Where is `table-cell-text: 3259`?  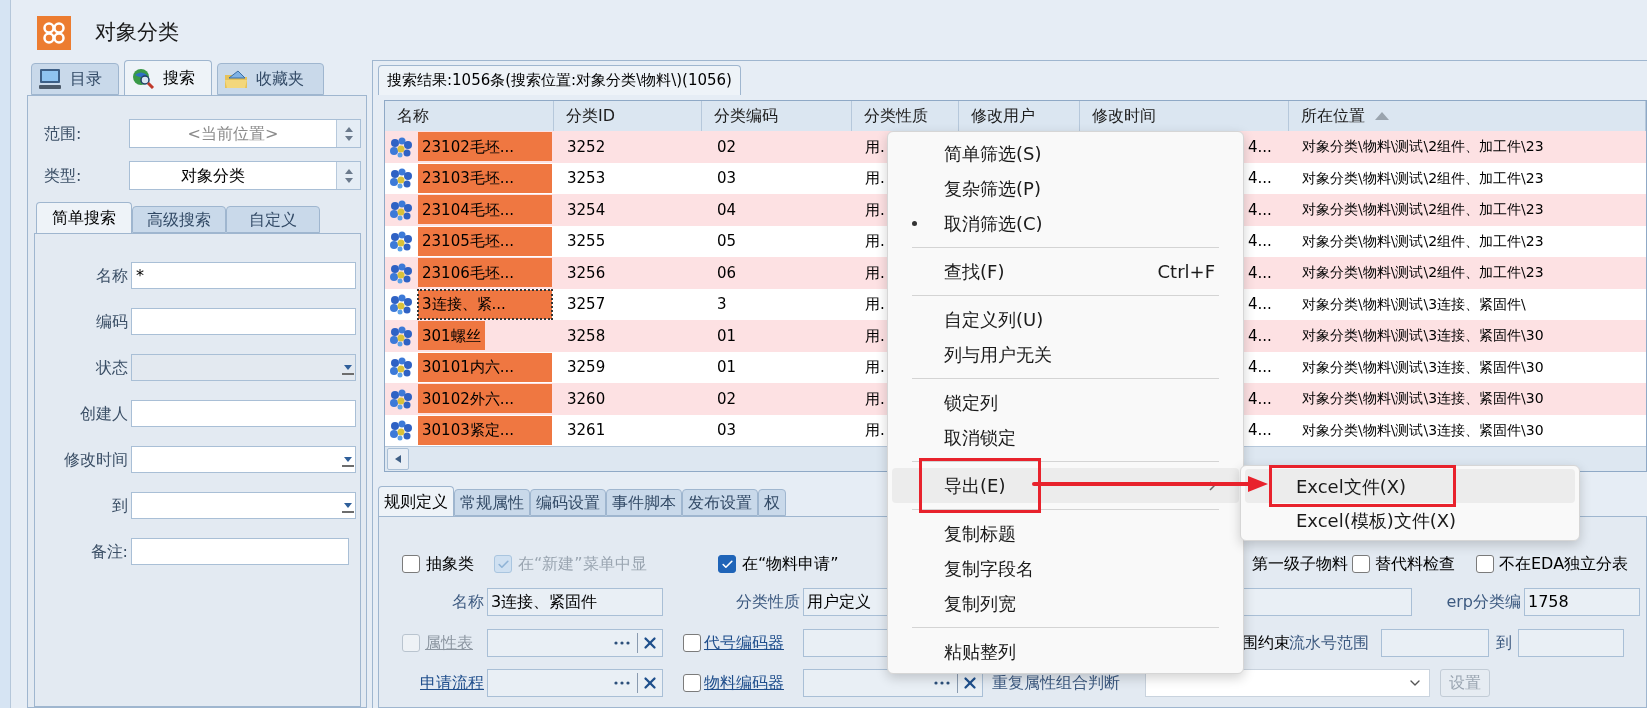
table-cell-text: 3259 is located at coordinates (586, 367).